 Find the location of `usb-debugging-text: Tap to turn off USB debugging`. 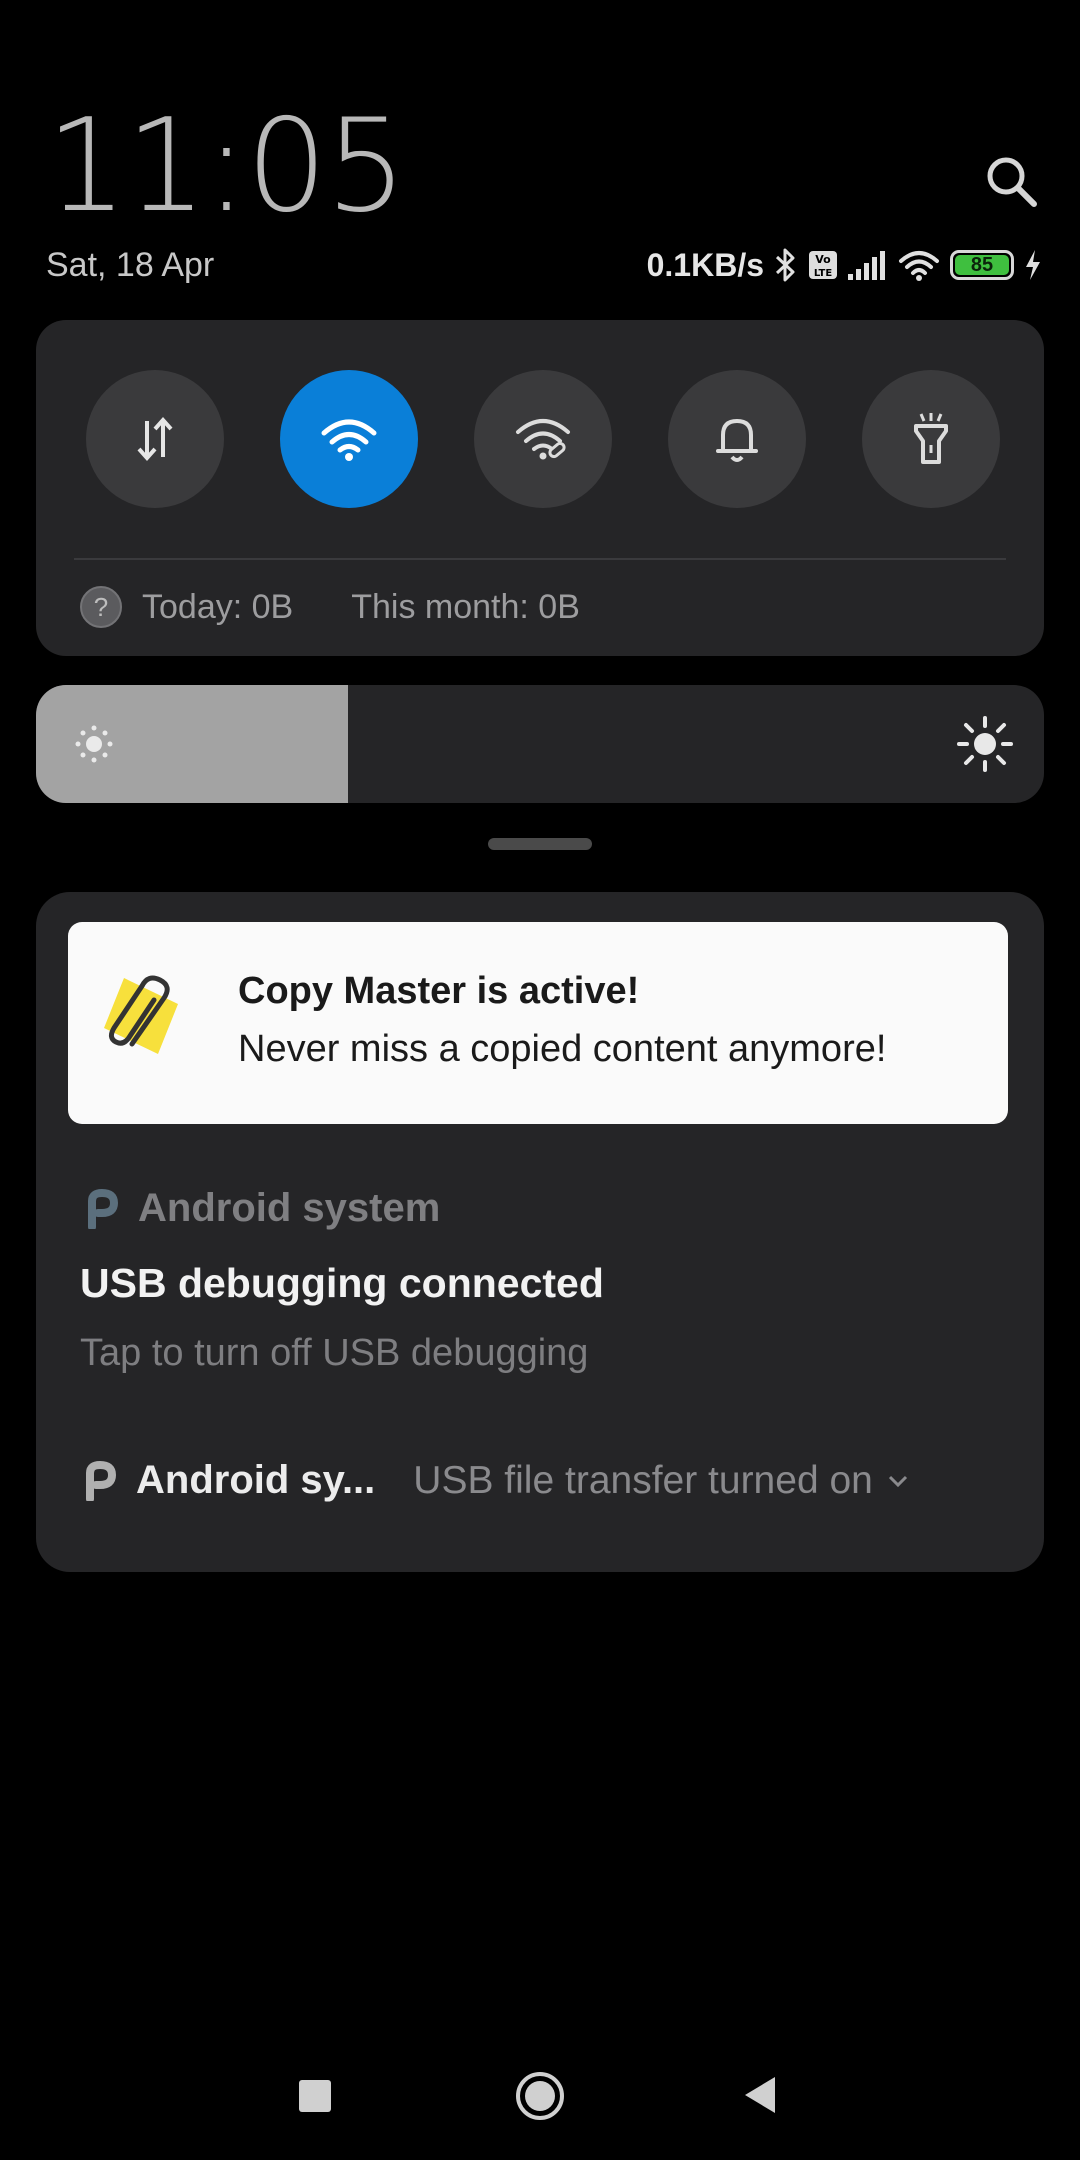

usb-debugging-text: Tap to turn off USB debugging is located at coordinates (334, 1353).